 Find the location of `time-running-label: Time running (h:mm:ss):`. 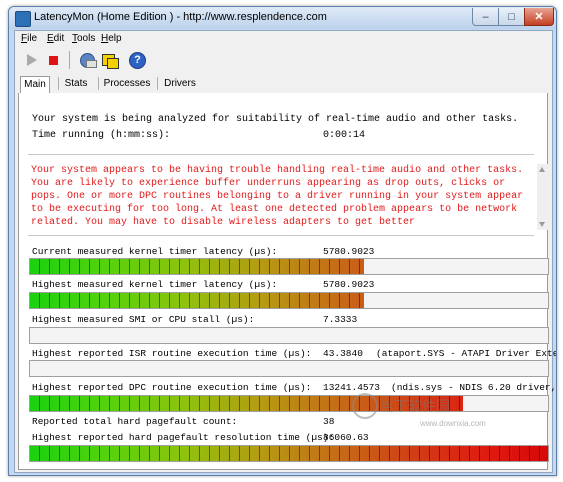

time-running-label: Time running (h:mm:ss): is located at coordinates (101, 135).